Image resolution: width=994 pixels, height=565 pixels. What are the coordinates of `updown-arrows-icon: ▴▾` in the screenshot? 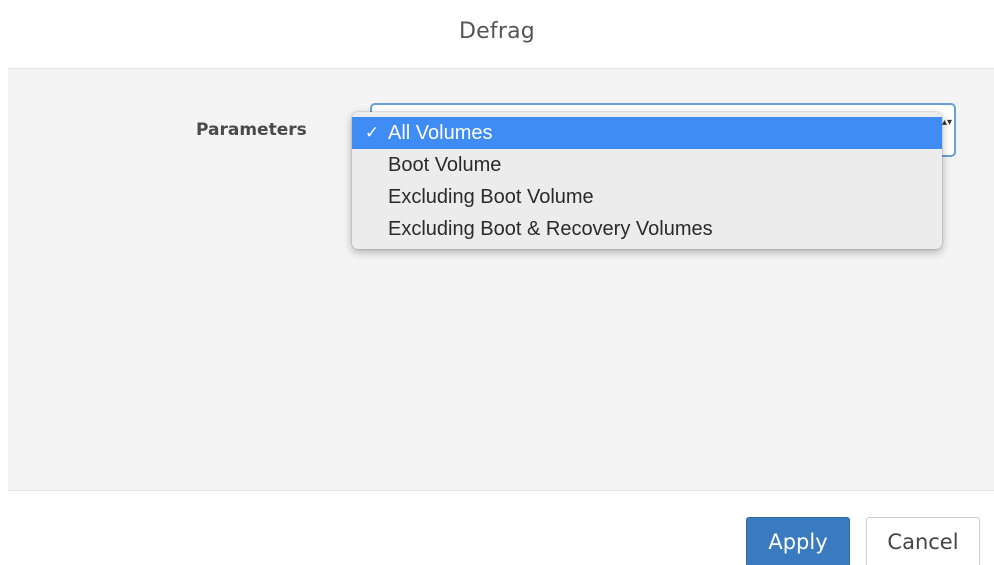 It's located at (947, 122).